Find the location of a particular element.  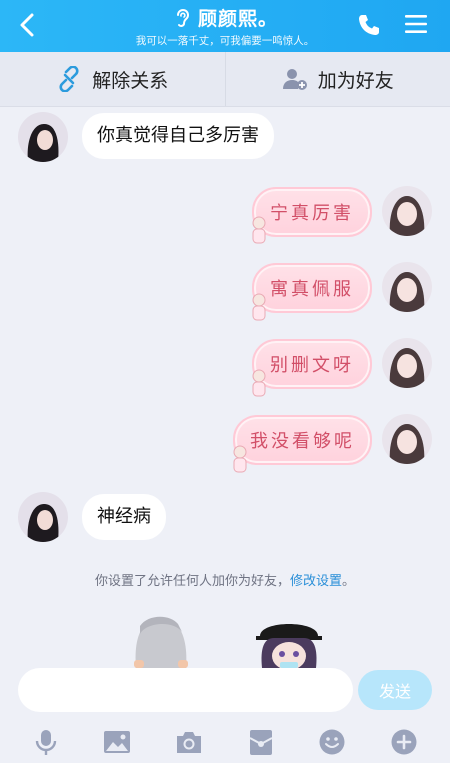

camera-icon is located at coordinates (189, 742).